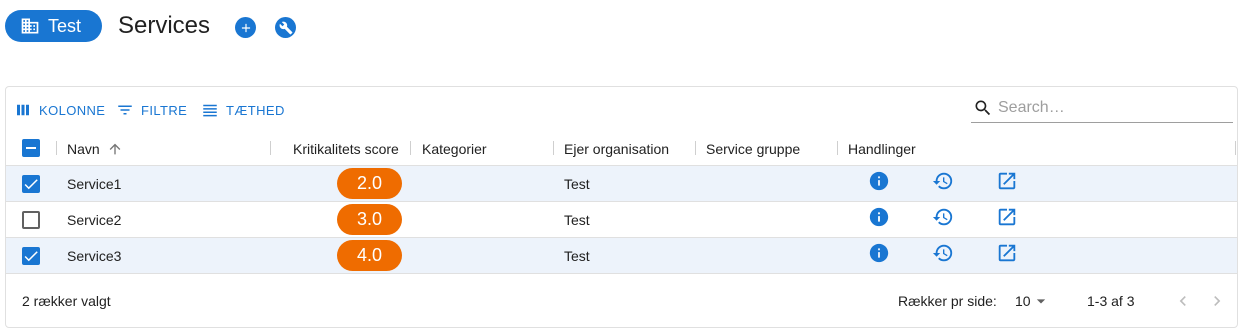  What do you see at coordinates (30, 26) in the screenshot?
I see `domain-icon` at bounding box center [30, 26].